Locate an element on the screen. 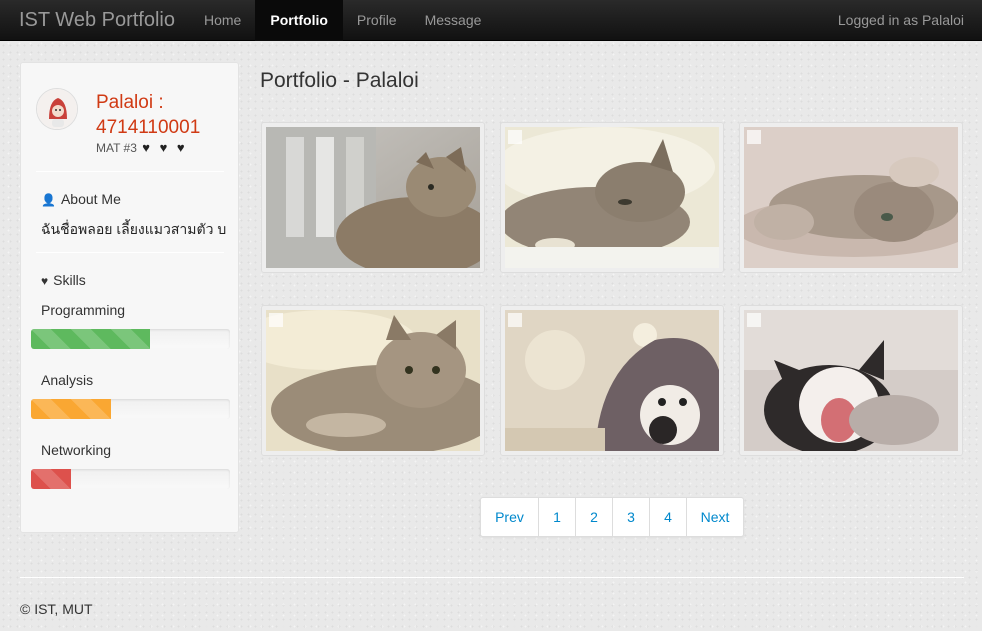  main-nav: Home Portfolio Profile Message is located at coordinates (342, 20).